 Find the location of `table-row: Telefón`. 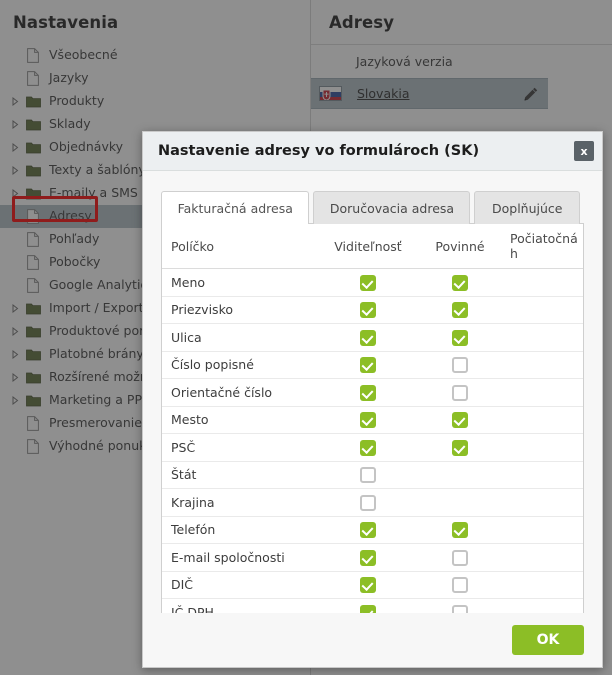

table-row: Telefón is located at coordinates (372, 530).